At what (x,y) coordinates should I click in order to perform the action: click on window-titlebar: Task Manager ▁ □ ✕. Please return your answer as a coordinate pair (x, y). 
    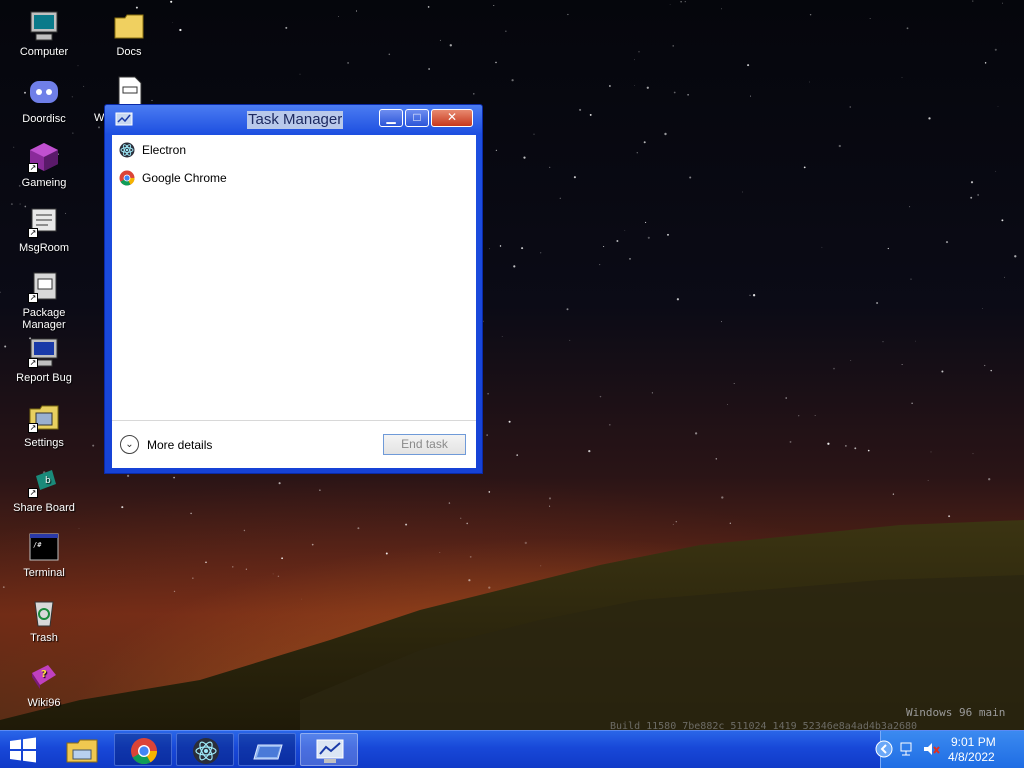
    Looking at the image, I should click on (293, 119).